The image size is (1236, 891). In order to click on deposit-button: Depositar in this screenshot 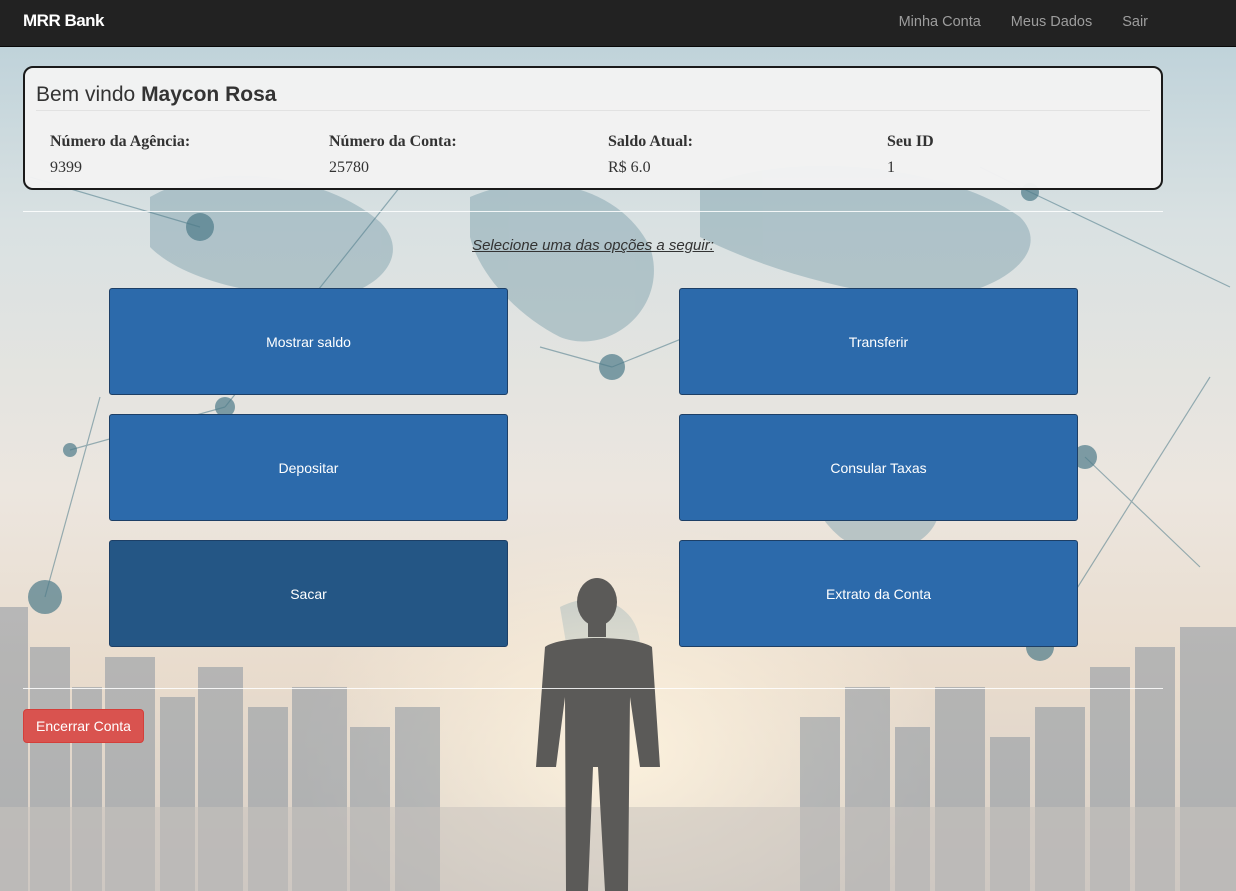, I will do `click(308, 467)`.